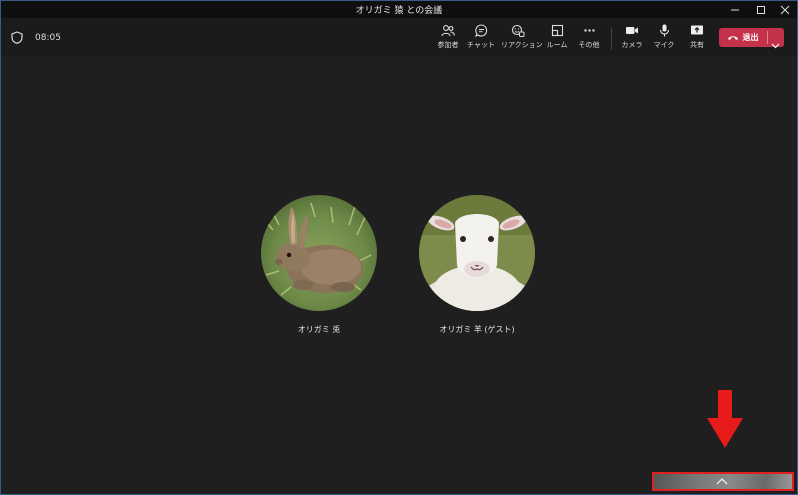 The height and width of the screenshot is (495, 798). Describe the element at coordinates (589, 37) in the screenshot. I see `more-button: その他` at that location.